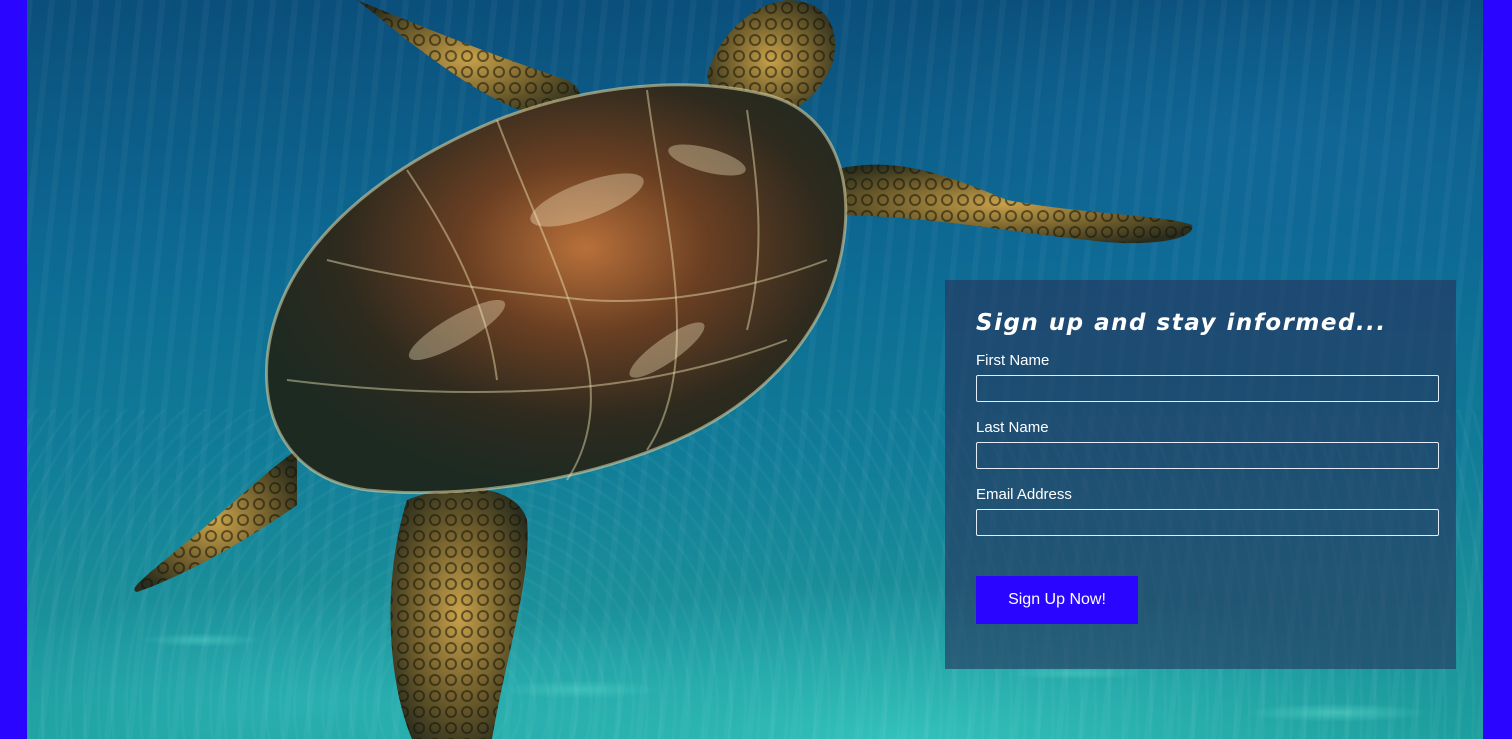  Describe the element at coordinates (1024, 494) in the screenshot. I see `email-address-label: Email Address` at that location.